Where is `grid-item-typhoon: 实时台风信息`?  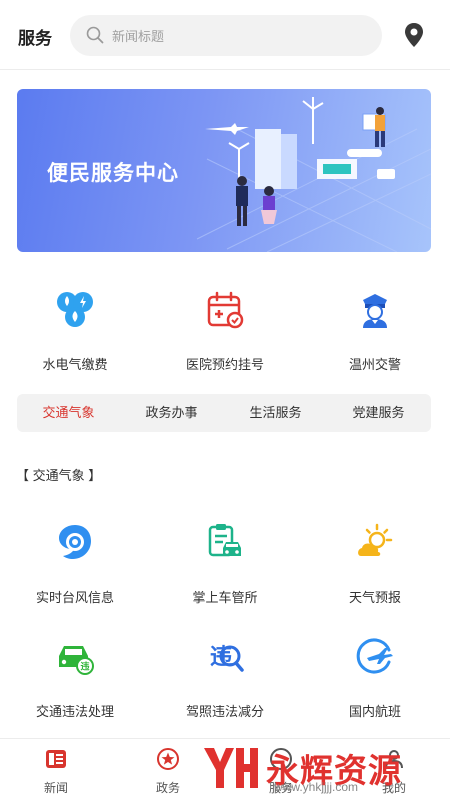
grid-item-typhoon: 实时台风信息 is located at coordinates (75, 567).